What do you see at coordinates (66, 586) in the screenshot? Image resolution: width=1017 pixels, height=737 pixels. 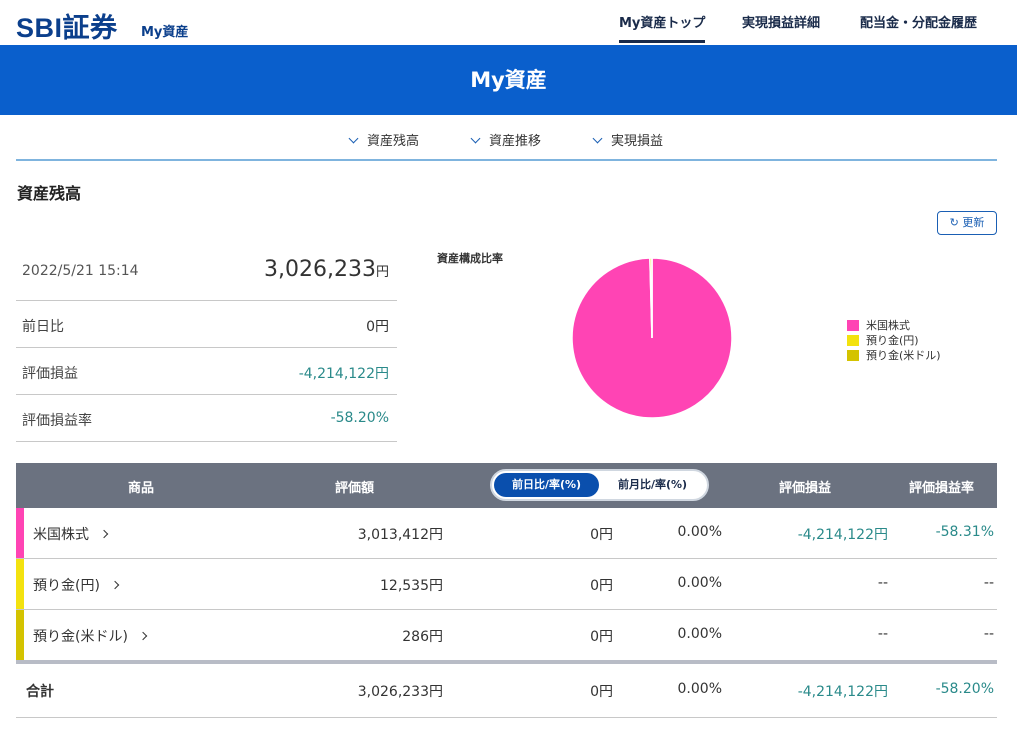 I see `row-product-name: 預り金(円)` at bounding box center [66, 586].